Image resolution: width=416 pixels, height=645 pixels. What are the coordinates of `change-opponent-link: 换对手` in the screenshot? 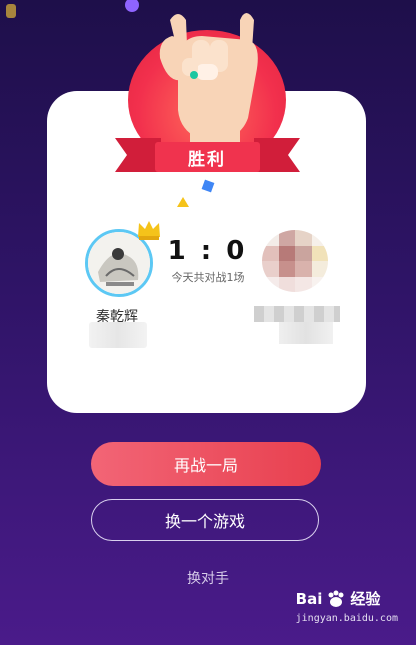 It's located at (208, 578).